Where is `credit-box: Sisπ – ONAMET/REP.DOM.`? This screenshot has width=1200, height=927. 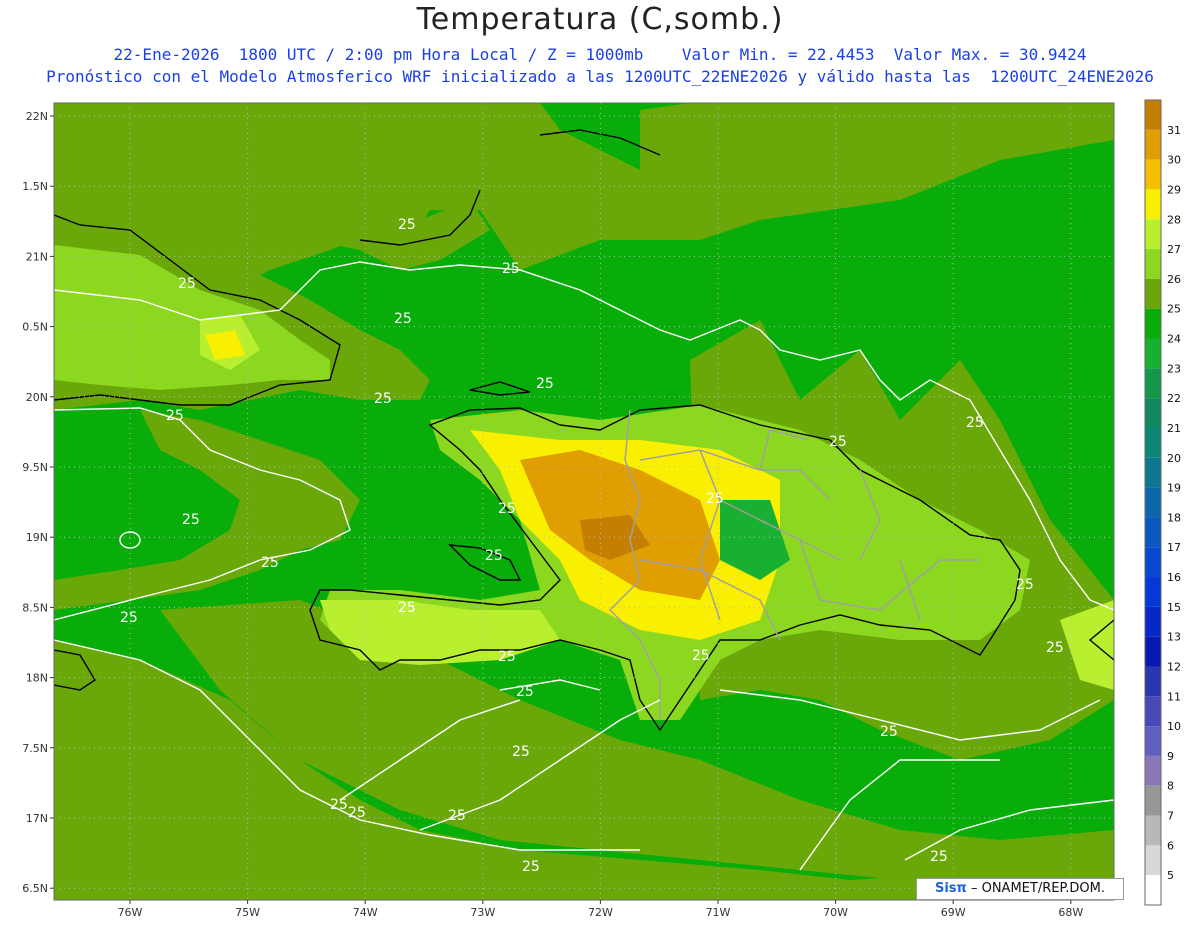
credit-box: Sisπ – ONAMET/REP.DOM. is located at coordinates (1020, 889).